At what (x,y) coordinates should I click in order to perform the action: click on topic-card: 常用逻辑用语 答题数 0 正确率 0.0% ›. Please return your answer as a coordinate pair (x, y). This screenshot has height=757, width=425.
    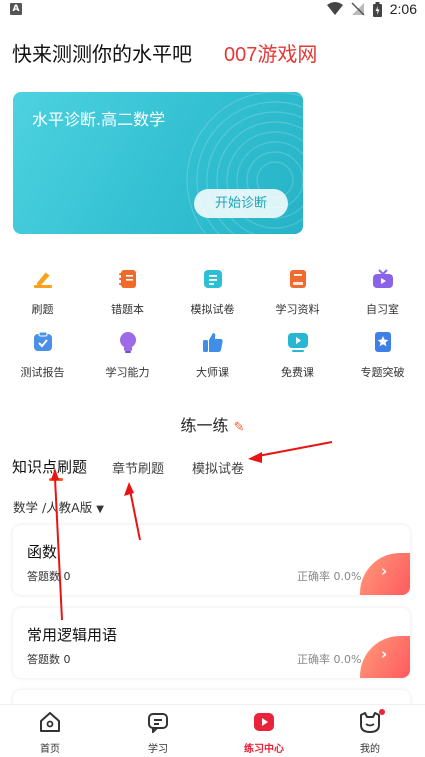
    Looking at the image, I should click on (211, 643).